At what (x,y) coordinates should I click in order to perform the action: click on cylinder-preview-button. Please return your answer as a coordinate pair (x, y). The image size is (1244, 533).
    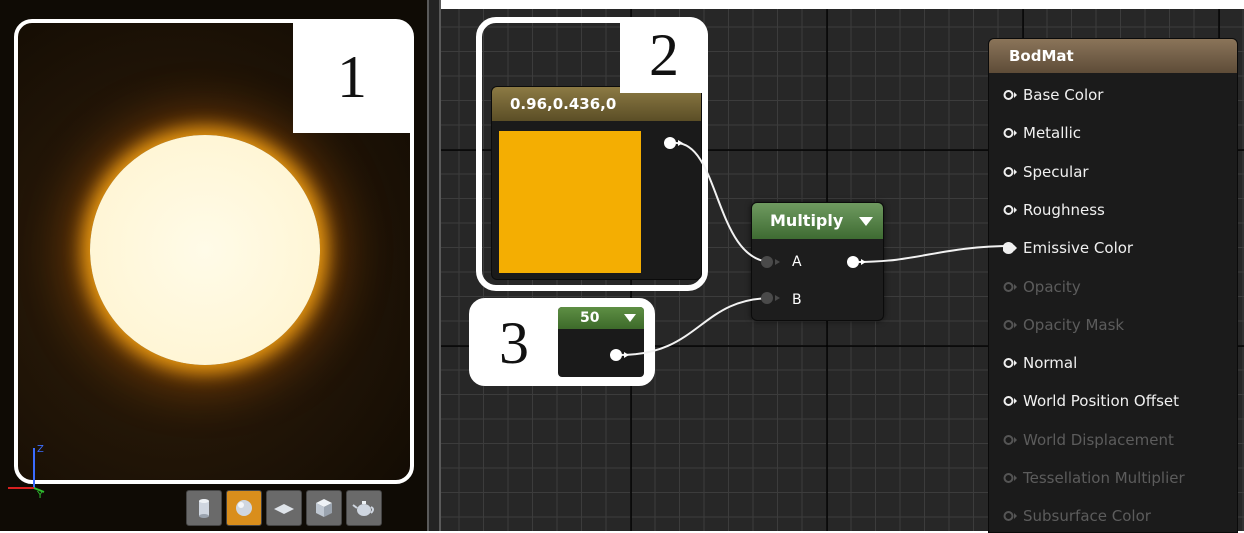
    Looking at the image, I should click on (204, 508).